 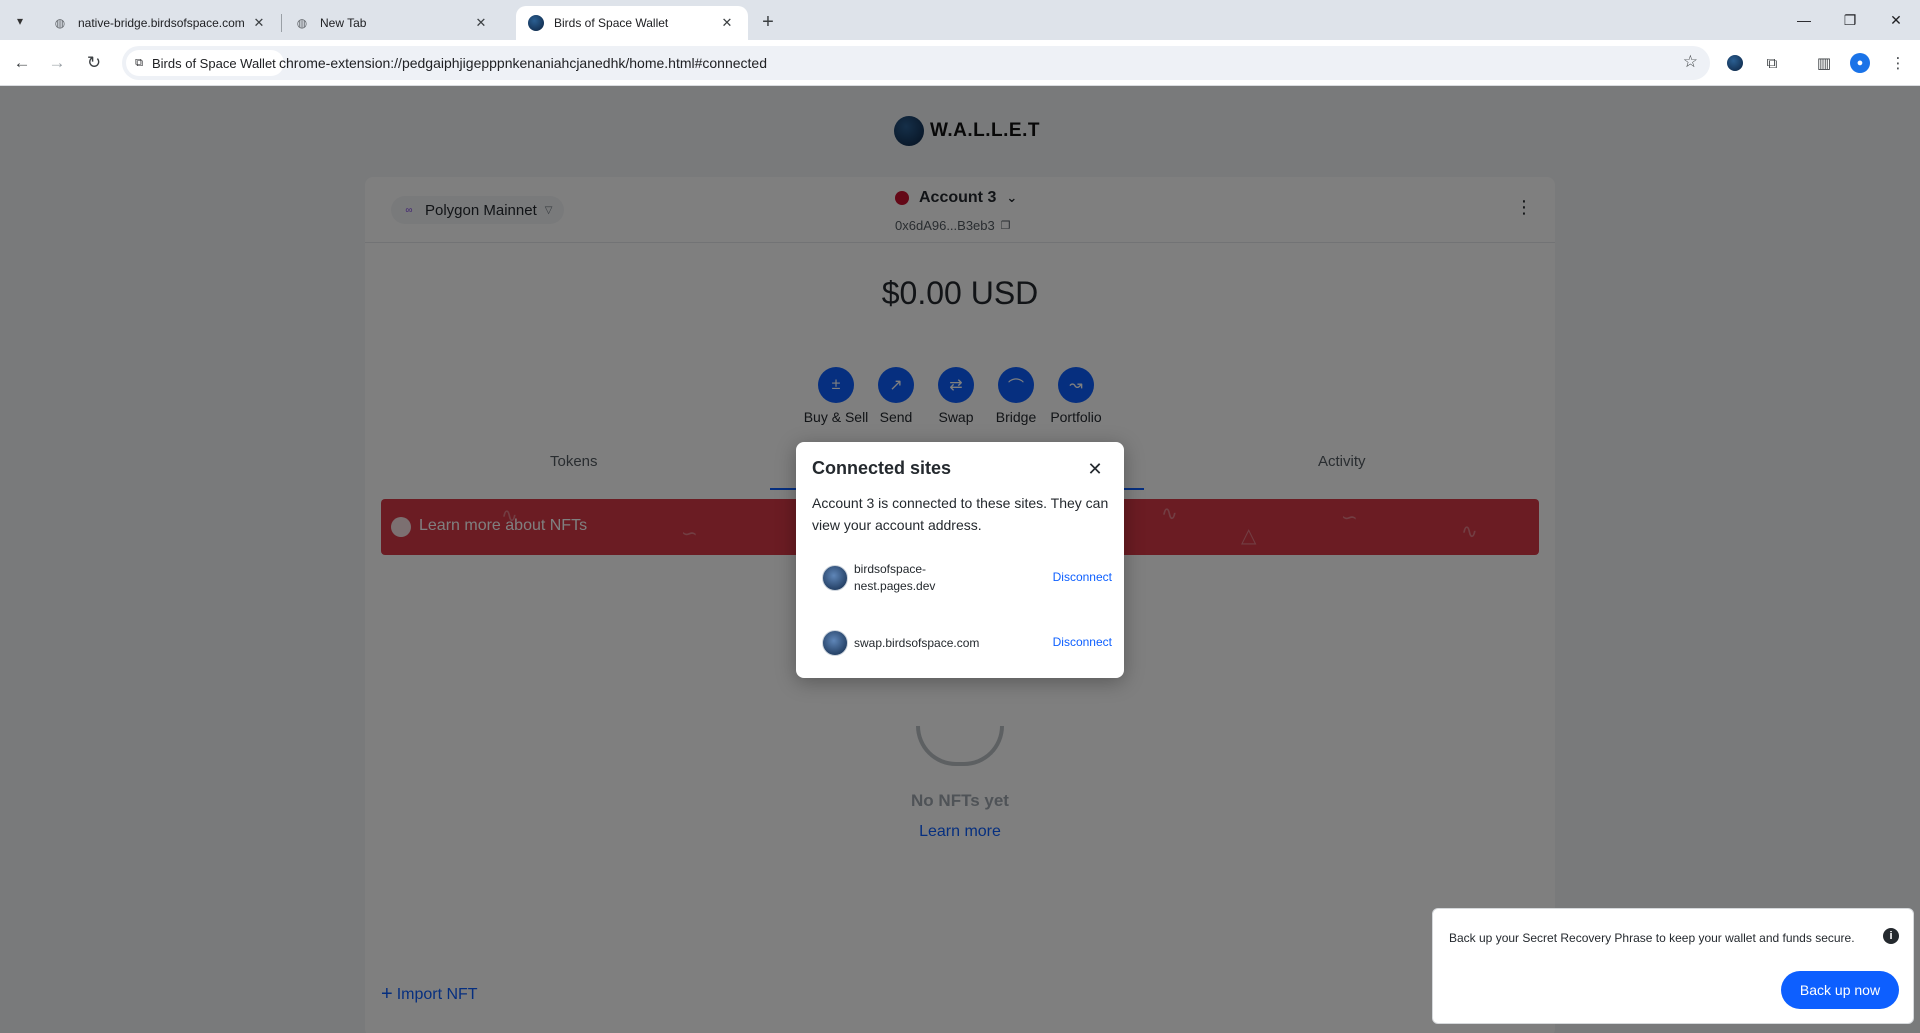 I want to click on globe-icon: ◍, so click(x=60, y=23).